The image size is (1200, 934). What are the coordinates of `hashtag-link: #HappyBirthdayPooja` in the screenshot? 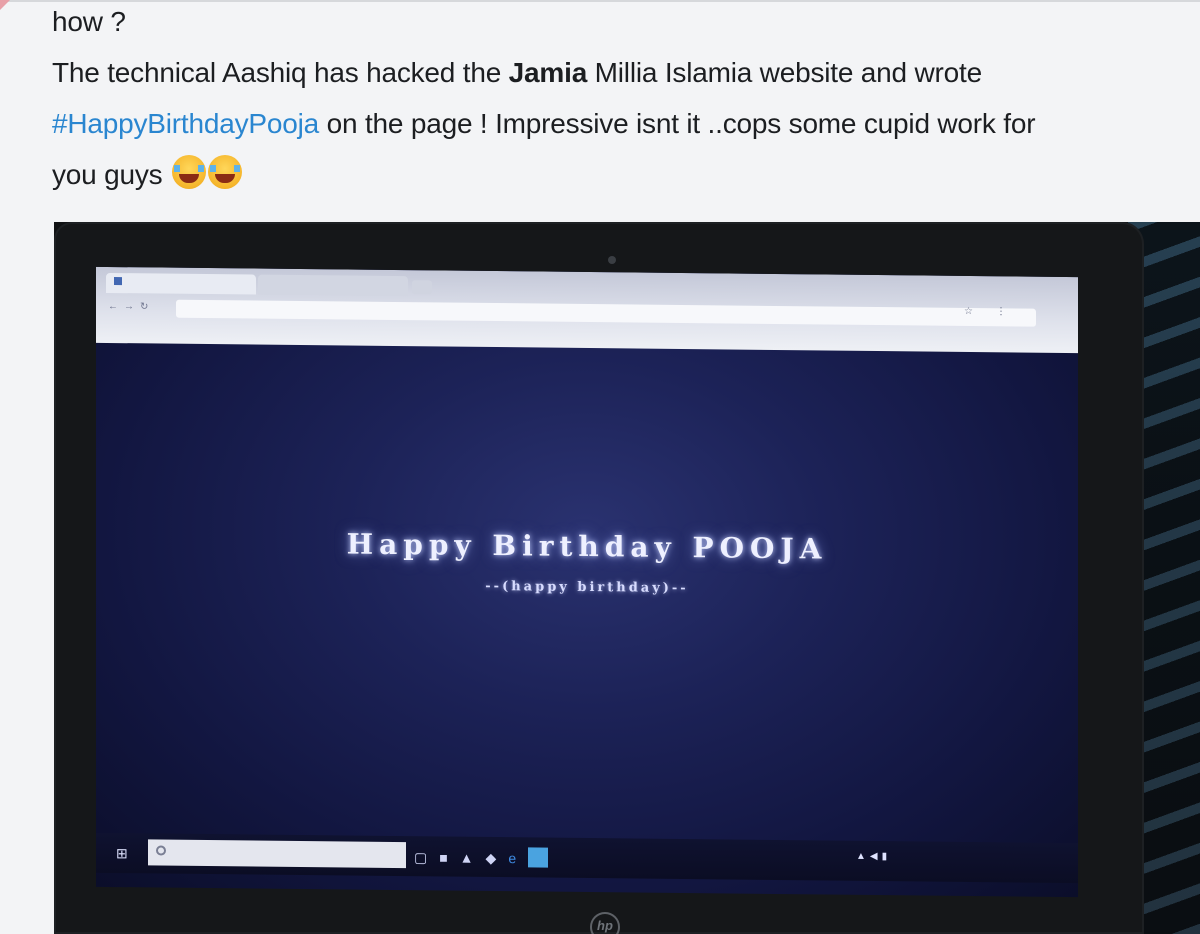 It's located at (185, 123).